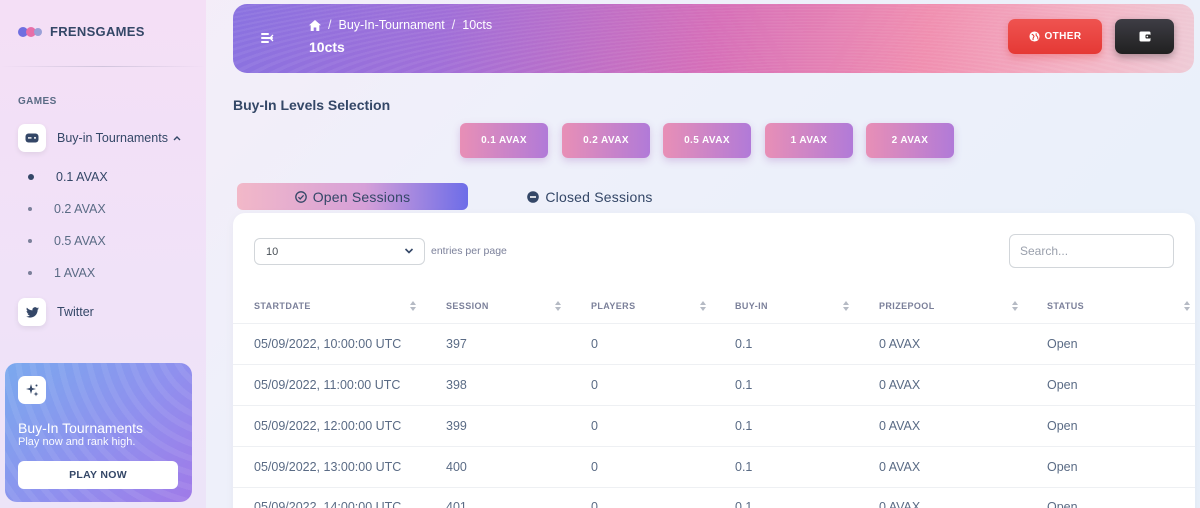 The image size is (1200, 508). What do you see at coordinates (300, 196) in the screenshot?
I see `check-circle-icon` at bounding box center [300, 196].